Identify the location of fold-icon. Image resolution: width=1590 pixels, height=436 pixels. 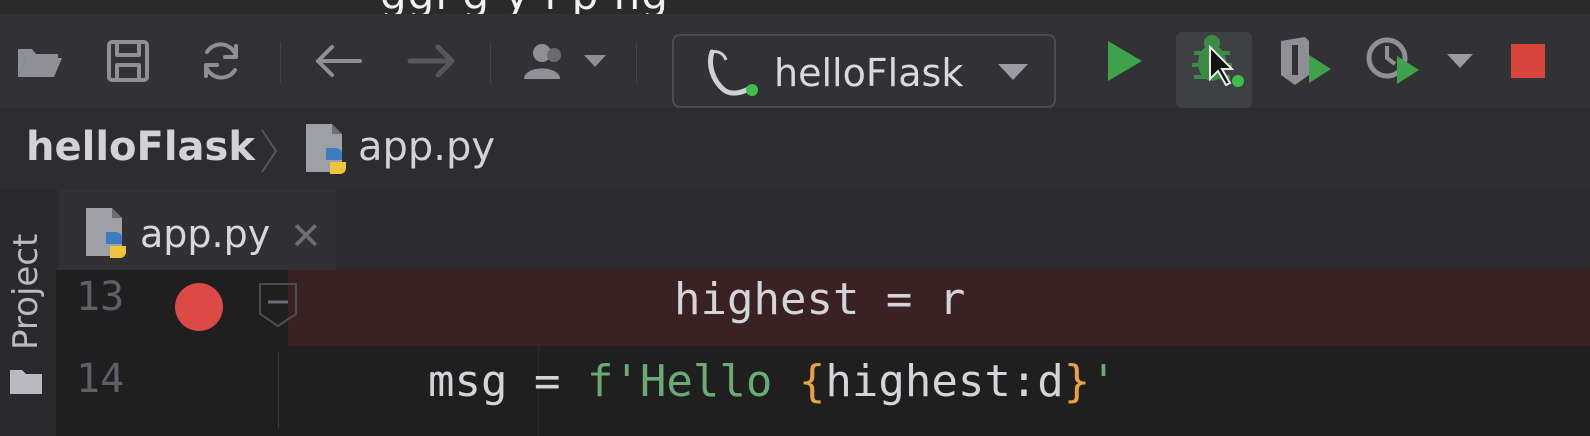
(278, 307).